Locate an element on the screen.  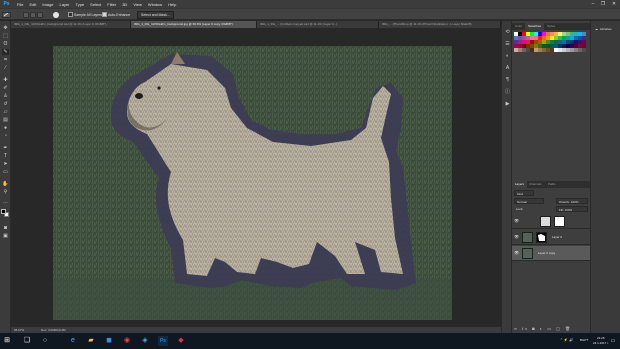
character-icon: A is located at coordinates (507, 68).